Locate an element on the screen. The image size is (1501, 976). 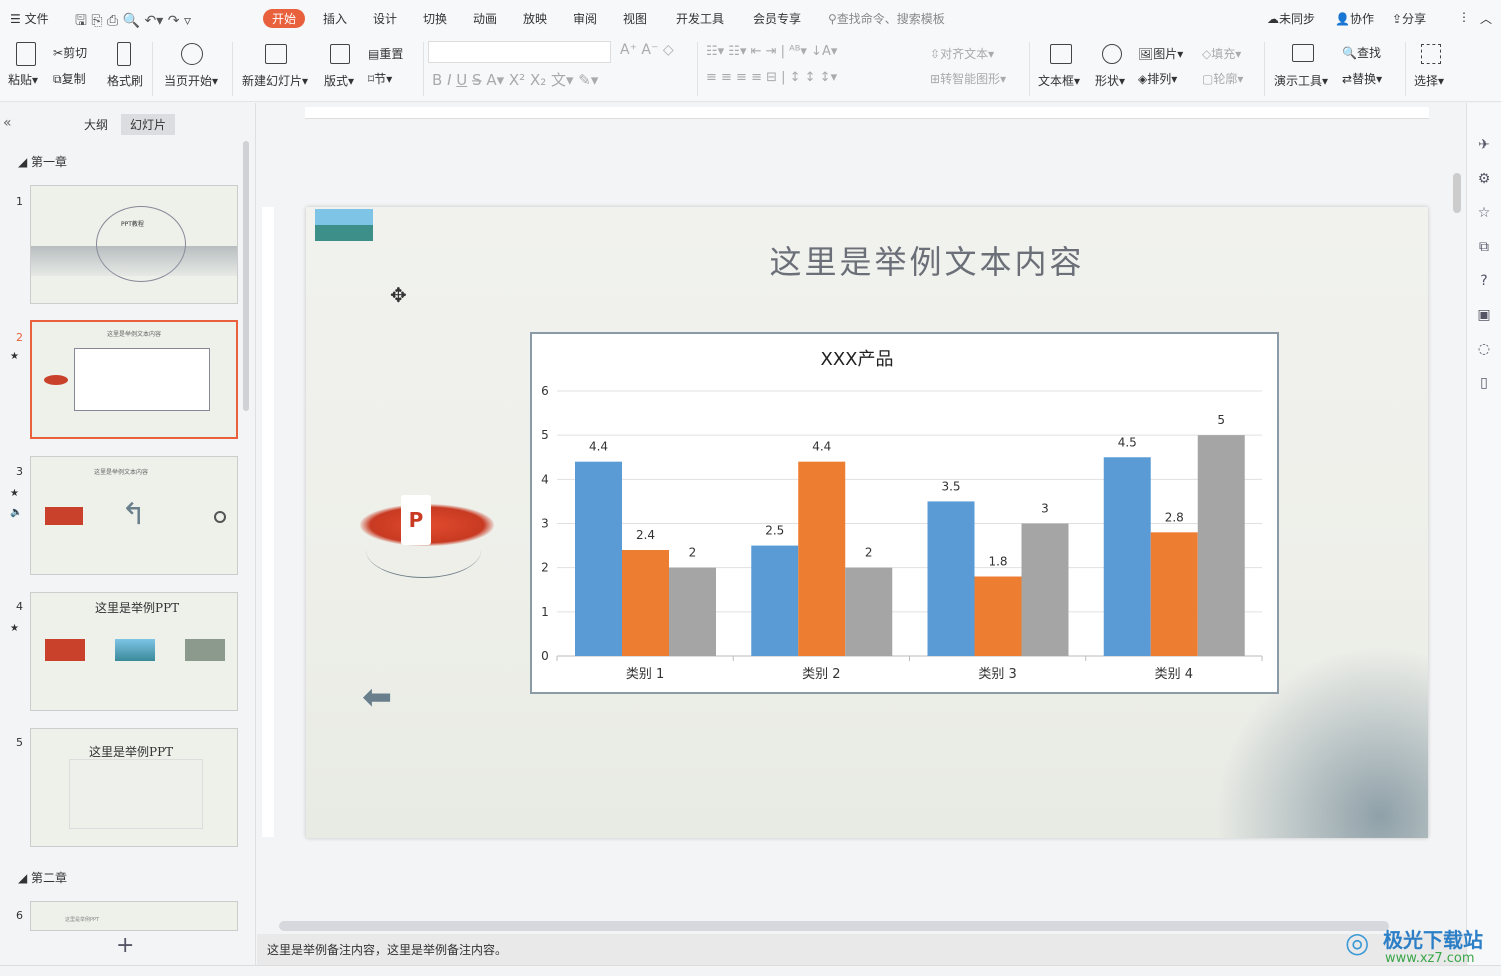
tab-outline: 大纲 is located at coordinates (96, 124).